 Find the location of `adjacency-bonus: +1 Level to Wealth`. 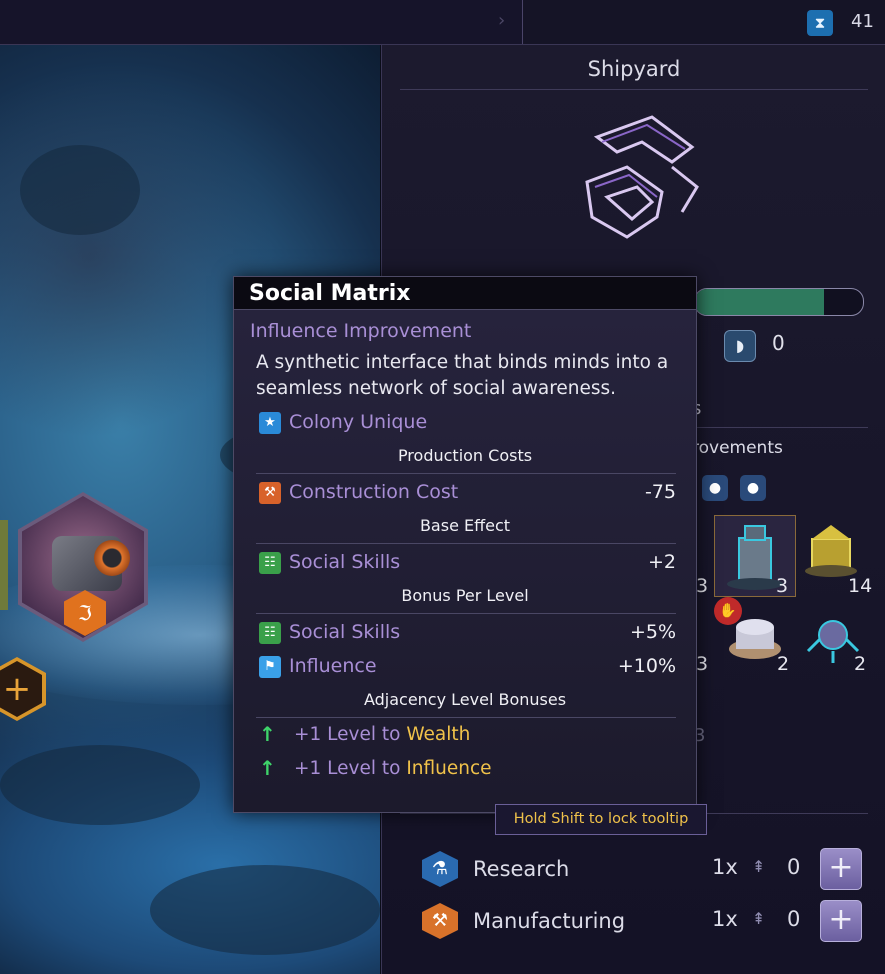

adjacency-bonus: +1 Level to Wealth is located at coordinates (382, 734).